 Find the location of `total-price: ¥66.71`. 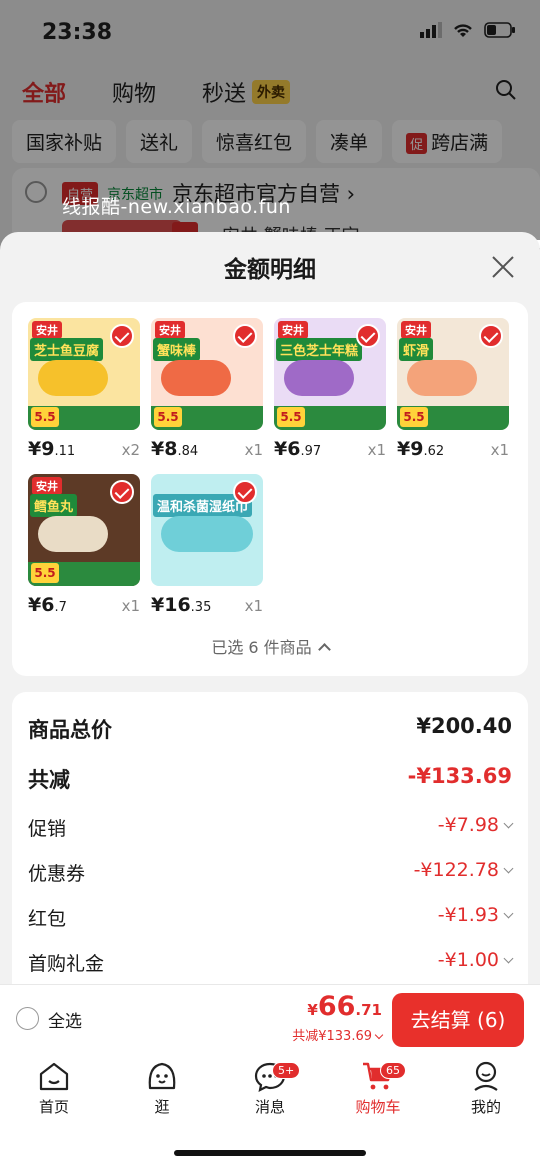

total-price: ¥66.71 is located at coordinates (344, 1006).